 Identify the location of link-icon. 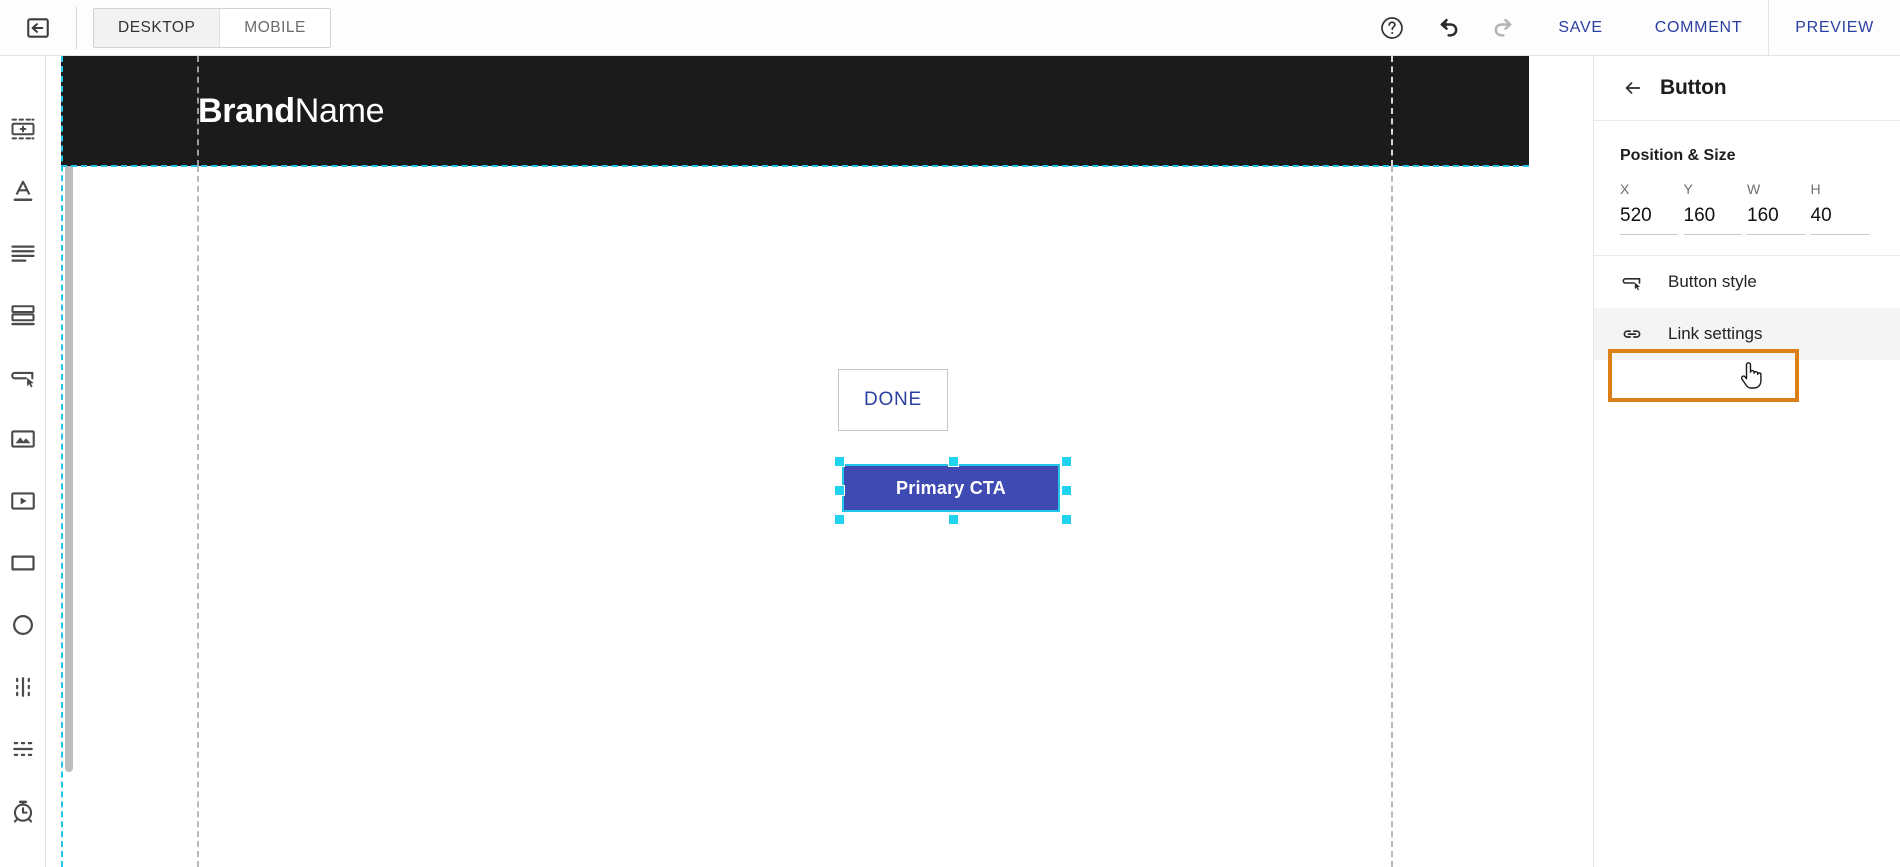
(1632, 334).